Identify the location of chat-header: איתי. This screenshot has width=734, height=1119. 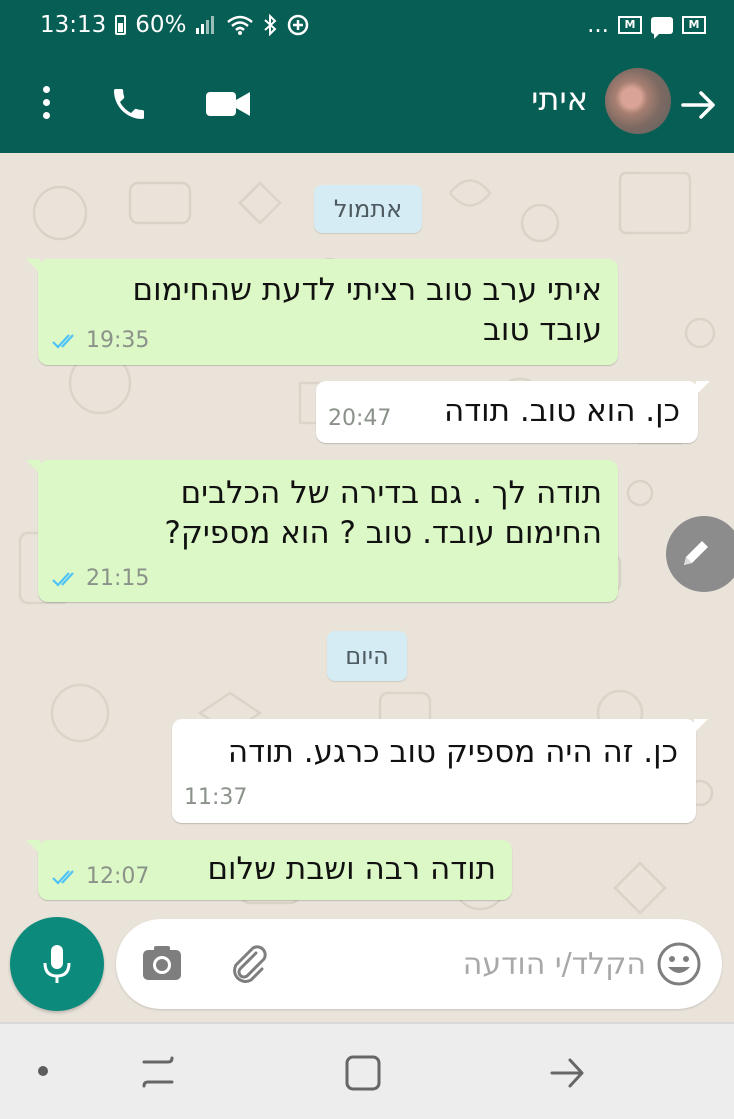
(367, 101).